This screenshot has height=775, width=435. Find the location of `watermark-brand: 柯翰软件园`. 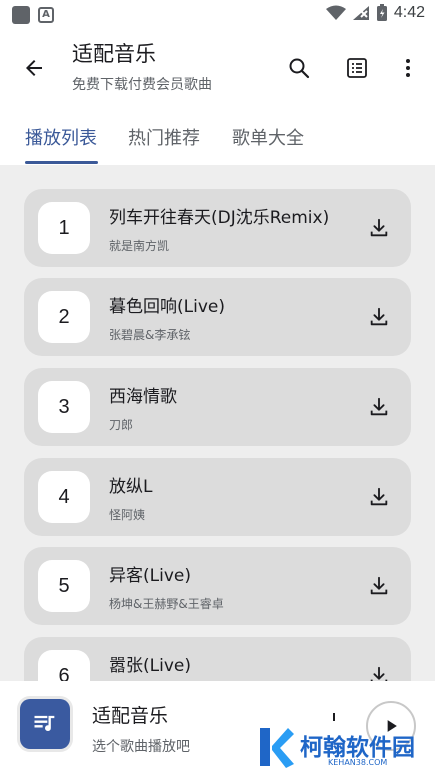

watermark-brand: 柯翰软件园 is located at coordinates (357, 748).